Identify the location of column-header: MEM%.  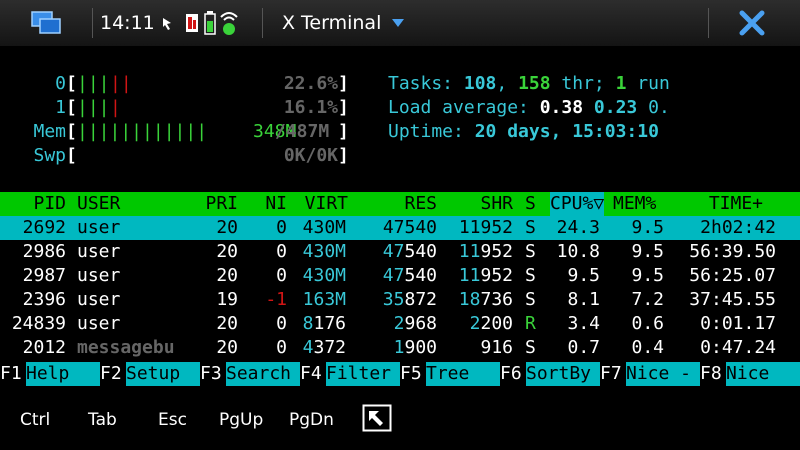
(634, 204).